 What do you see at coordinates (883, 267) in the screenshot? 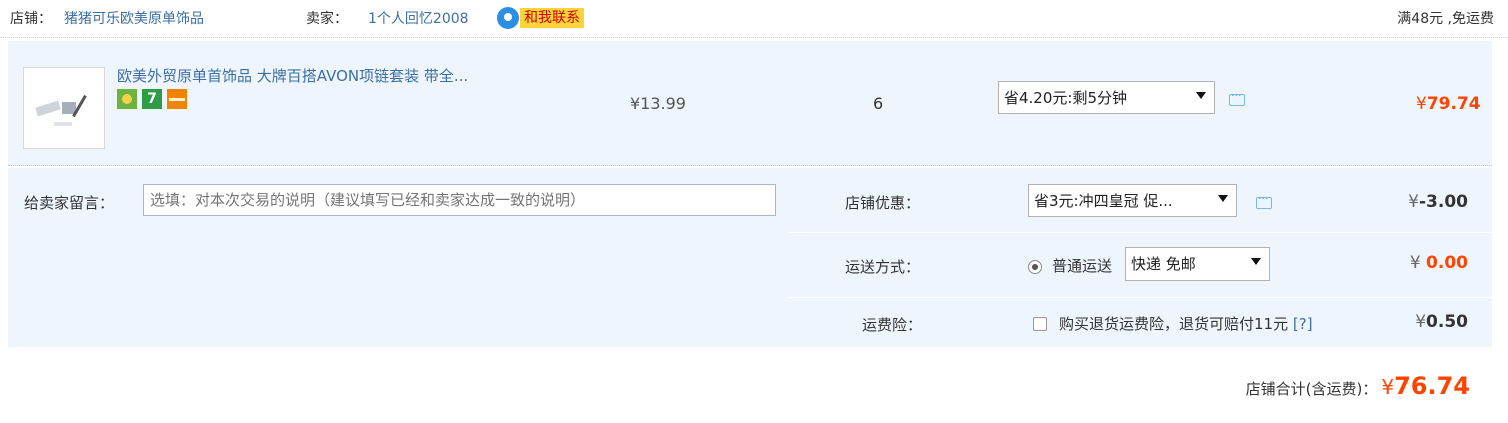
I see `shipping-label: 运送方式：` at bounding box center [883, 267].